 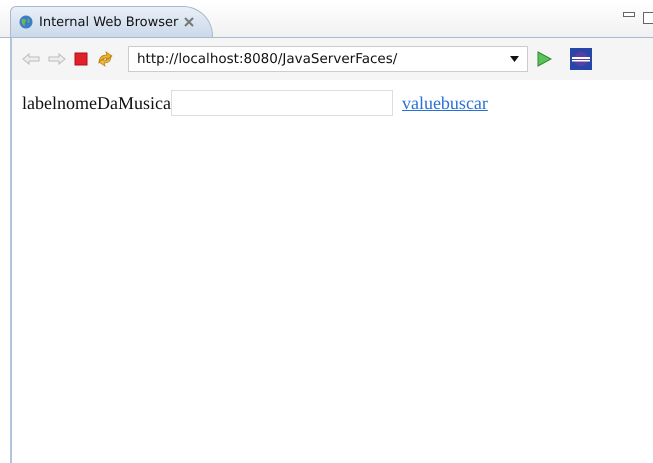 I want to click on browser-tab: Internal Web Browser, so click(x=112, y=21).